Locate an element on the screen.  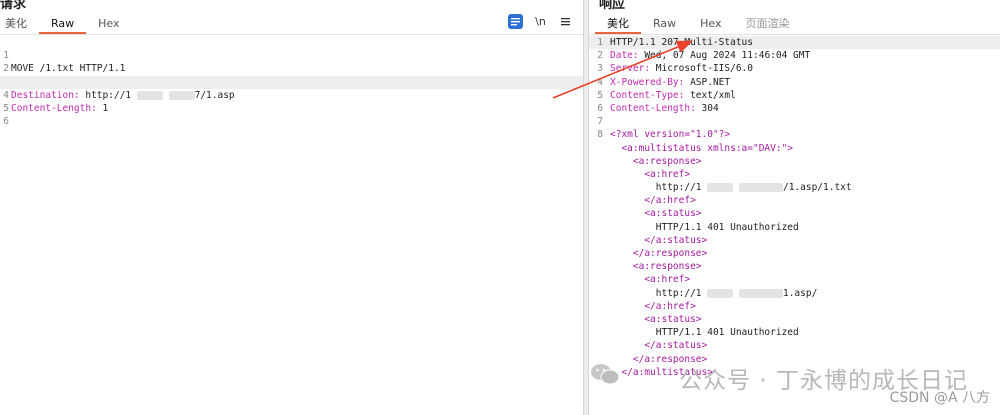
text-node-tail: /1.asp/1.txt is located at coordinates (817, 188).